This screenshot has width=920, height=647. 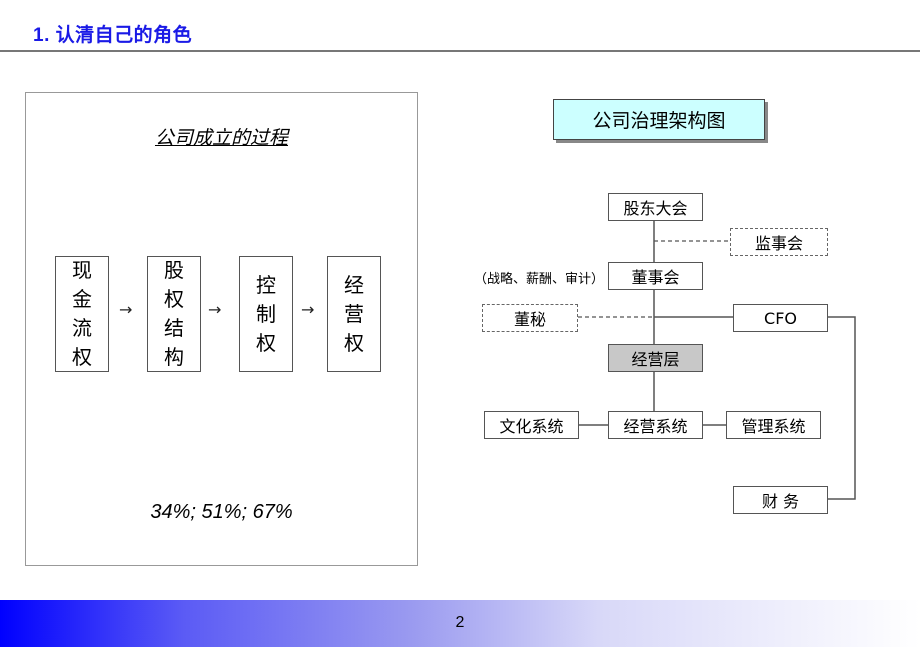 What do you see at coordinates (773, 425) in the screenshot?
I see `node-admin-system: 管理系统` at bounding box center [773, 425].